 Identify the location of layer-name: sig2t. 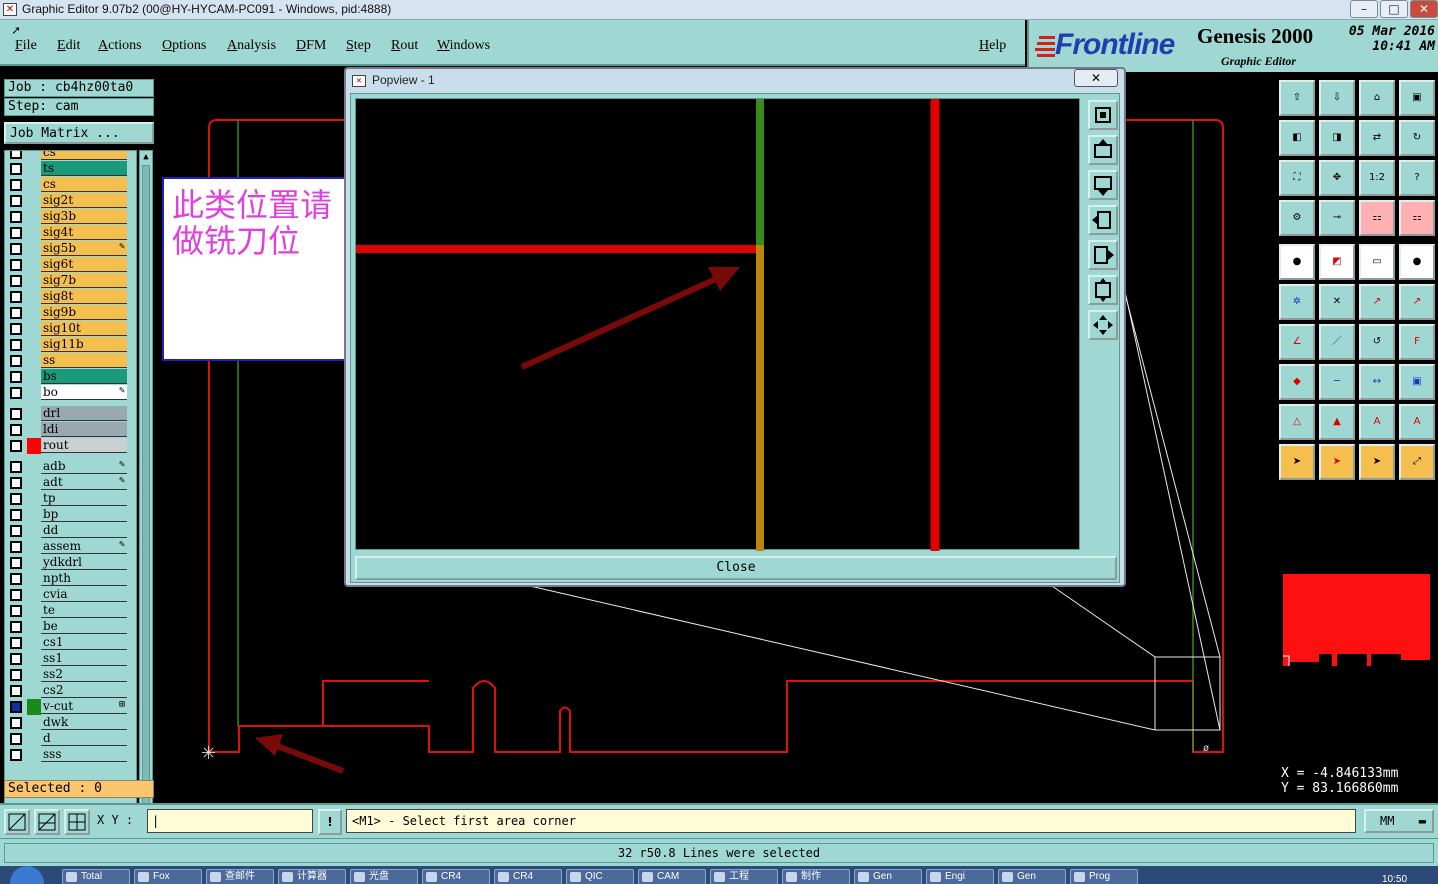
(84, 200).